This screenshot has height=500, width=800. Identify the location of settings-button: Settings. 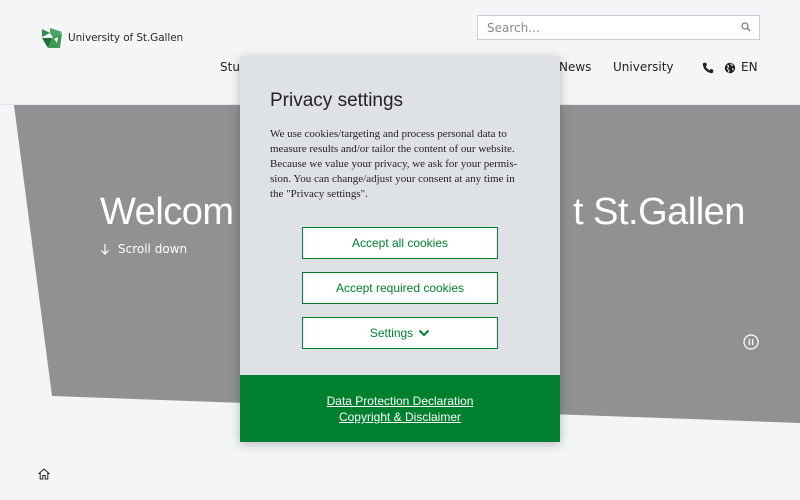
(400, 333).